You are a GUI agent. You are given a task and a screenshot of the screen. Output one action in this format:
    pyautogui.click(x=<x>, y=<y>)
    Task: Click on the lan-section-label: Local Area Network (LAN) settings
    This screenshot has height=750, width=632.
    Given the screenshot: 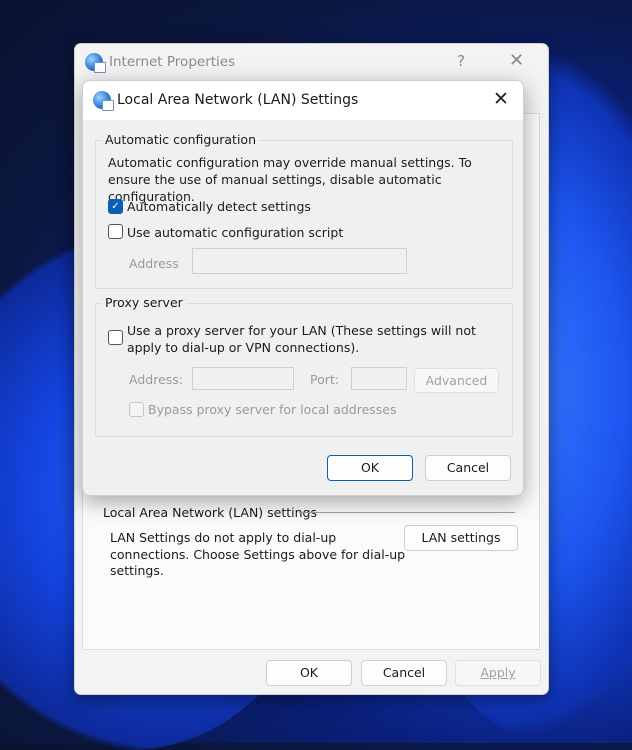 What is the action you would take?
    pyautogui.click(x=210, y=512)
    